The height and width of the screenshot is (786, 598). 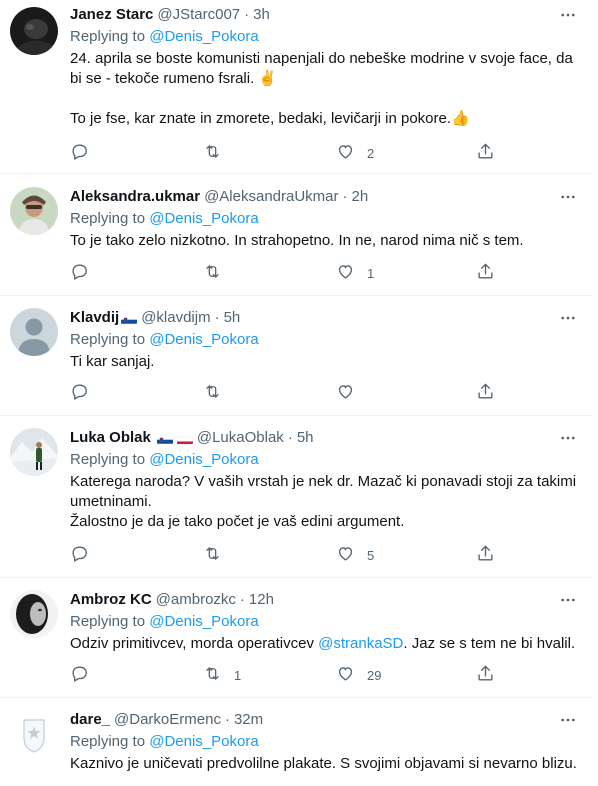 I want to click on retweet-button: 1, so click(x=269, y=675).